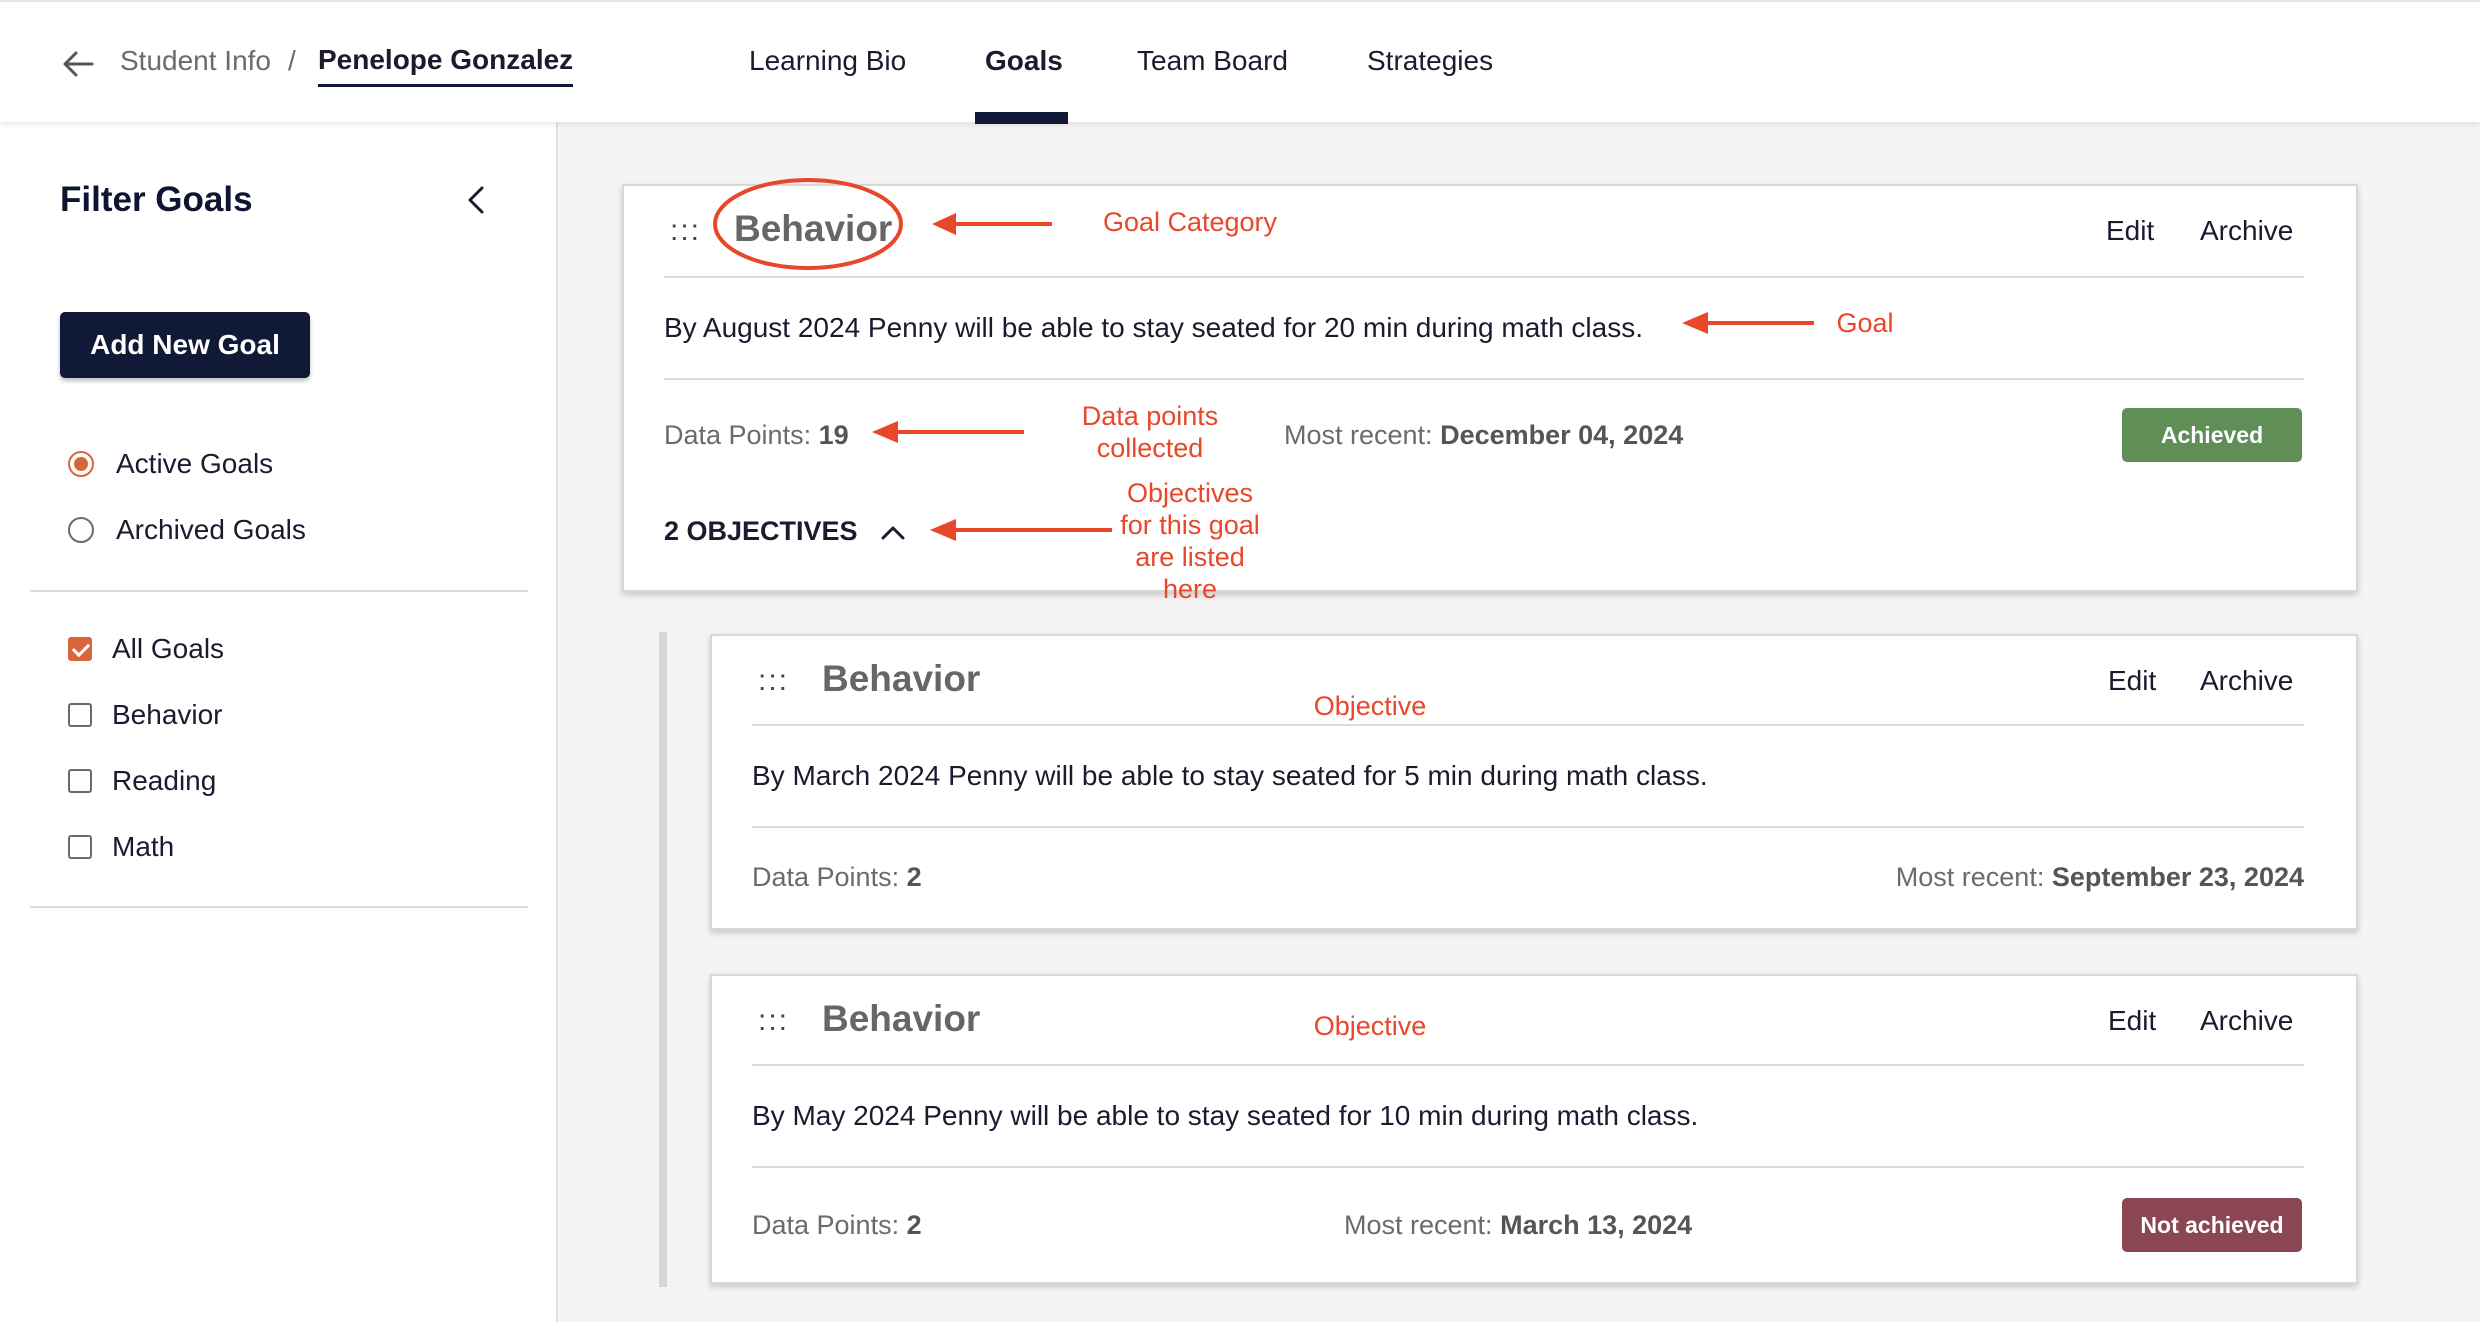 The image size is (2480, 1322). What do you see at coordinates (1562, 435) in the screenshot?
I see `most-recent-date: December 04, 2024` at bounding box center [1562, 435].